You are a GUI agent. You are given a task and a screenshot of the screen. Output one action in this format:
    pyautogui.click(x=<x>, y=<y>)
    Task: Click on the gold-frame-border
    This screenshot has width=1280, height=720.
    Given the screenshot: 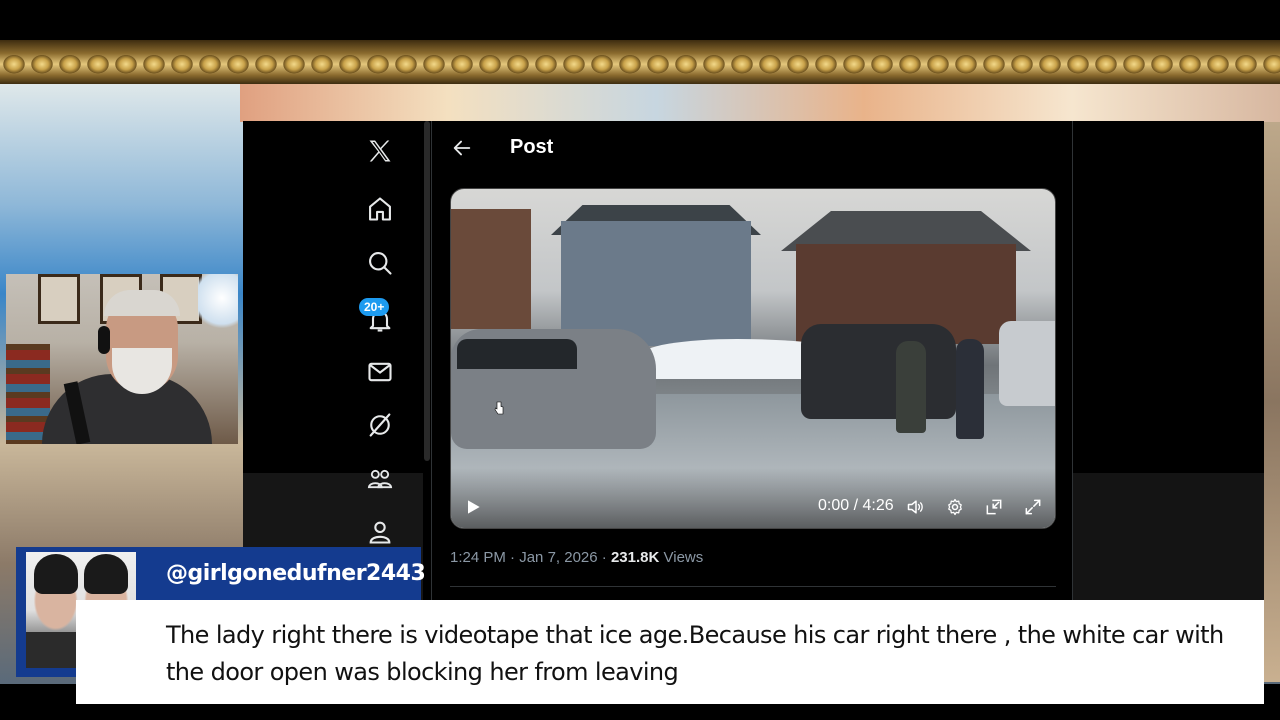 What is the action you would take?
    pyautogui.click(x=640, y=62)
    